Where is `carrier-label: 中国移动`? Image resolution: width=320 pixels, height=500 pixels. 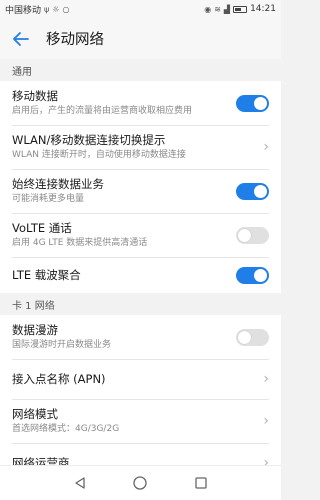
carrier-label: 中国移动 is located at coordinates (23, 10).